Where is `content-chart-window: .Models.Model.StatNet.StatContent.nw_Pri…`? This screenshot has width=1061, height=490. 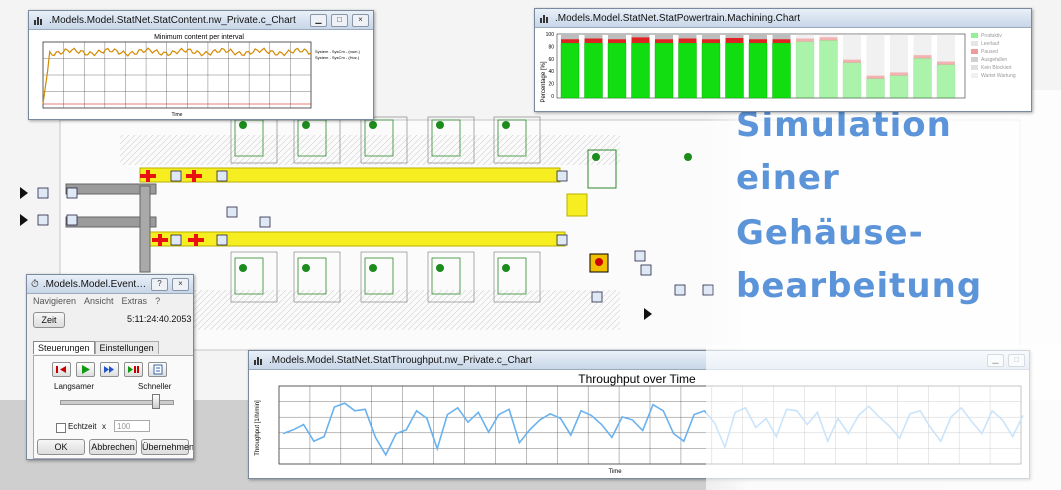 content-chart-window: .Models.Model.StatNet.StatContent.nw_Pri… is located at coordinates (201, 65).